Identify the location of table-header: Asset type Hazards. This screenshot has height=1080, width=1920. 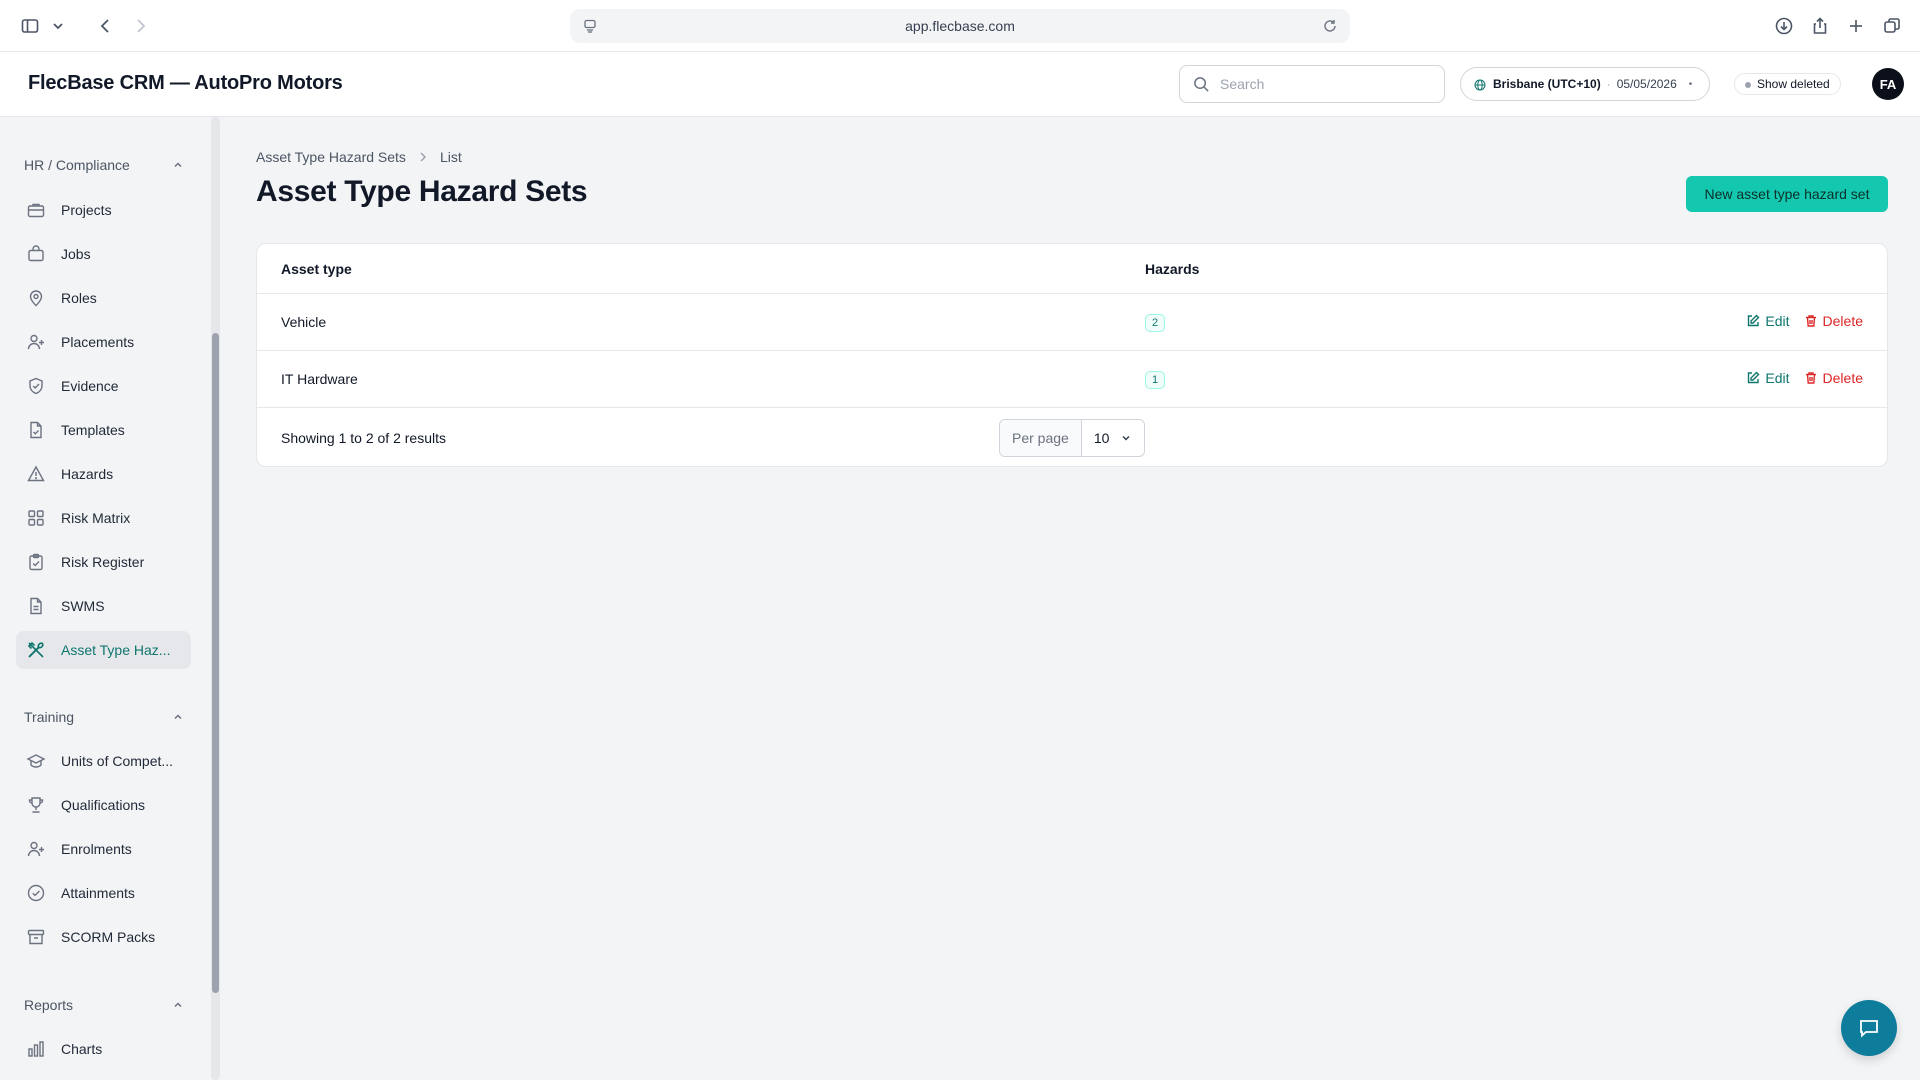
(1072, 269).